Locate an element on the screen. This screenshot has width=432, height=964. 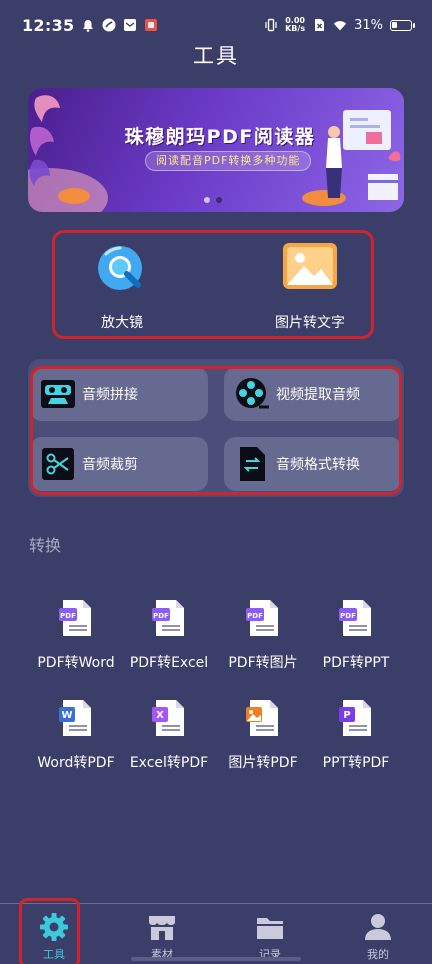
nav-profile: 我的 is located at coordinates (378, 937).